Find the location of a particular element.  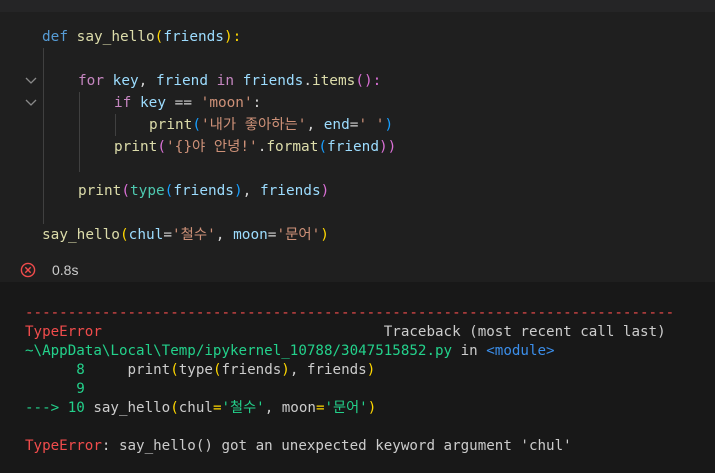

code-token: items is located at coordinates (333, 81).